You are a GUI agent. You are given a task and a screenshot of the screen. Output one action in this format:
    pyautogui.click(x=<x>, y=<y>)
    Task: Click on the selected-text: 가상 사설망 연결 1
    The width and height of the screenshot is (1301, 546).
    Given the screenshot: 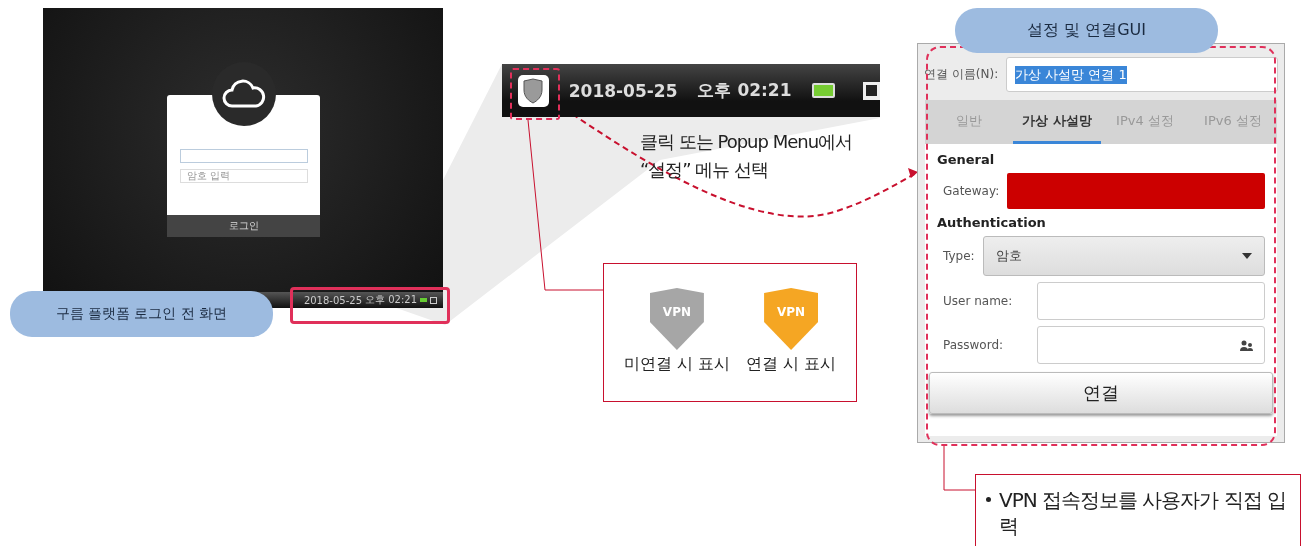 What is the action you would take?
    pyautogui.click(x=1071, y=74)
    